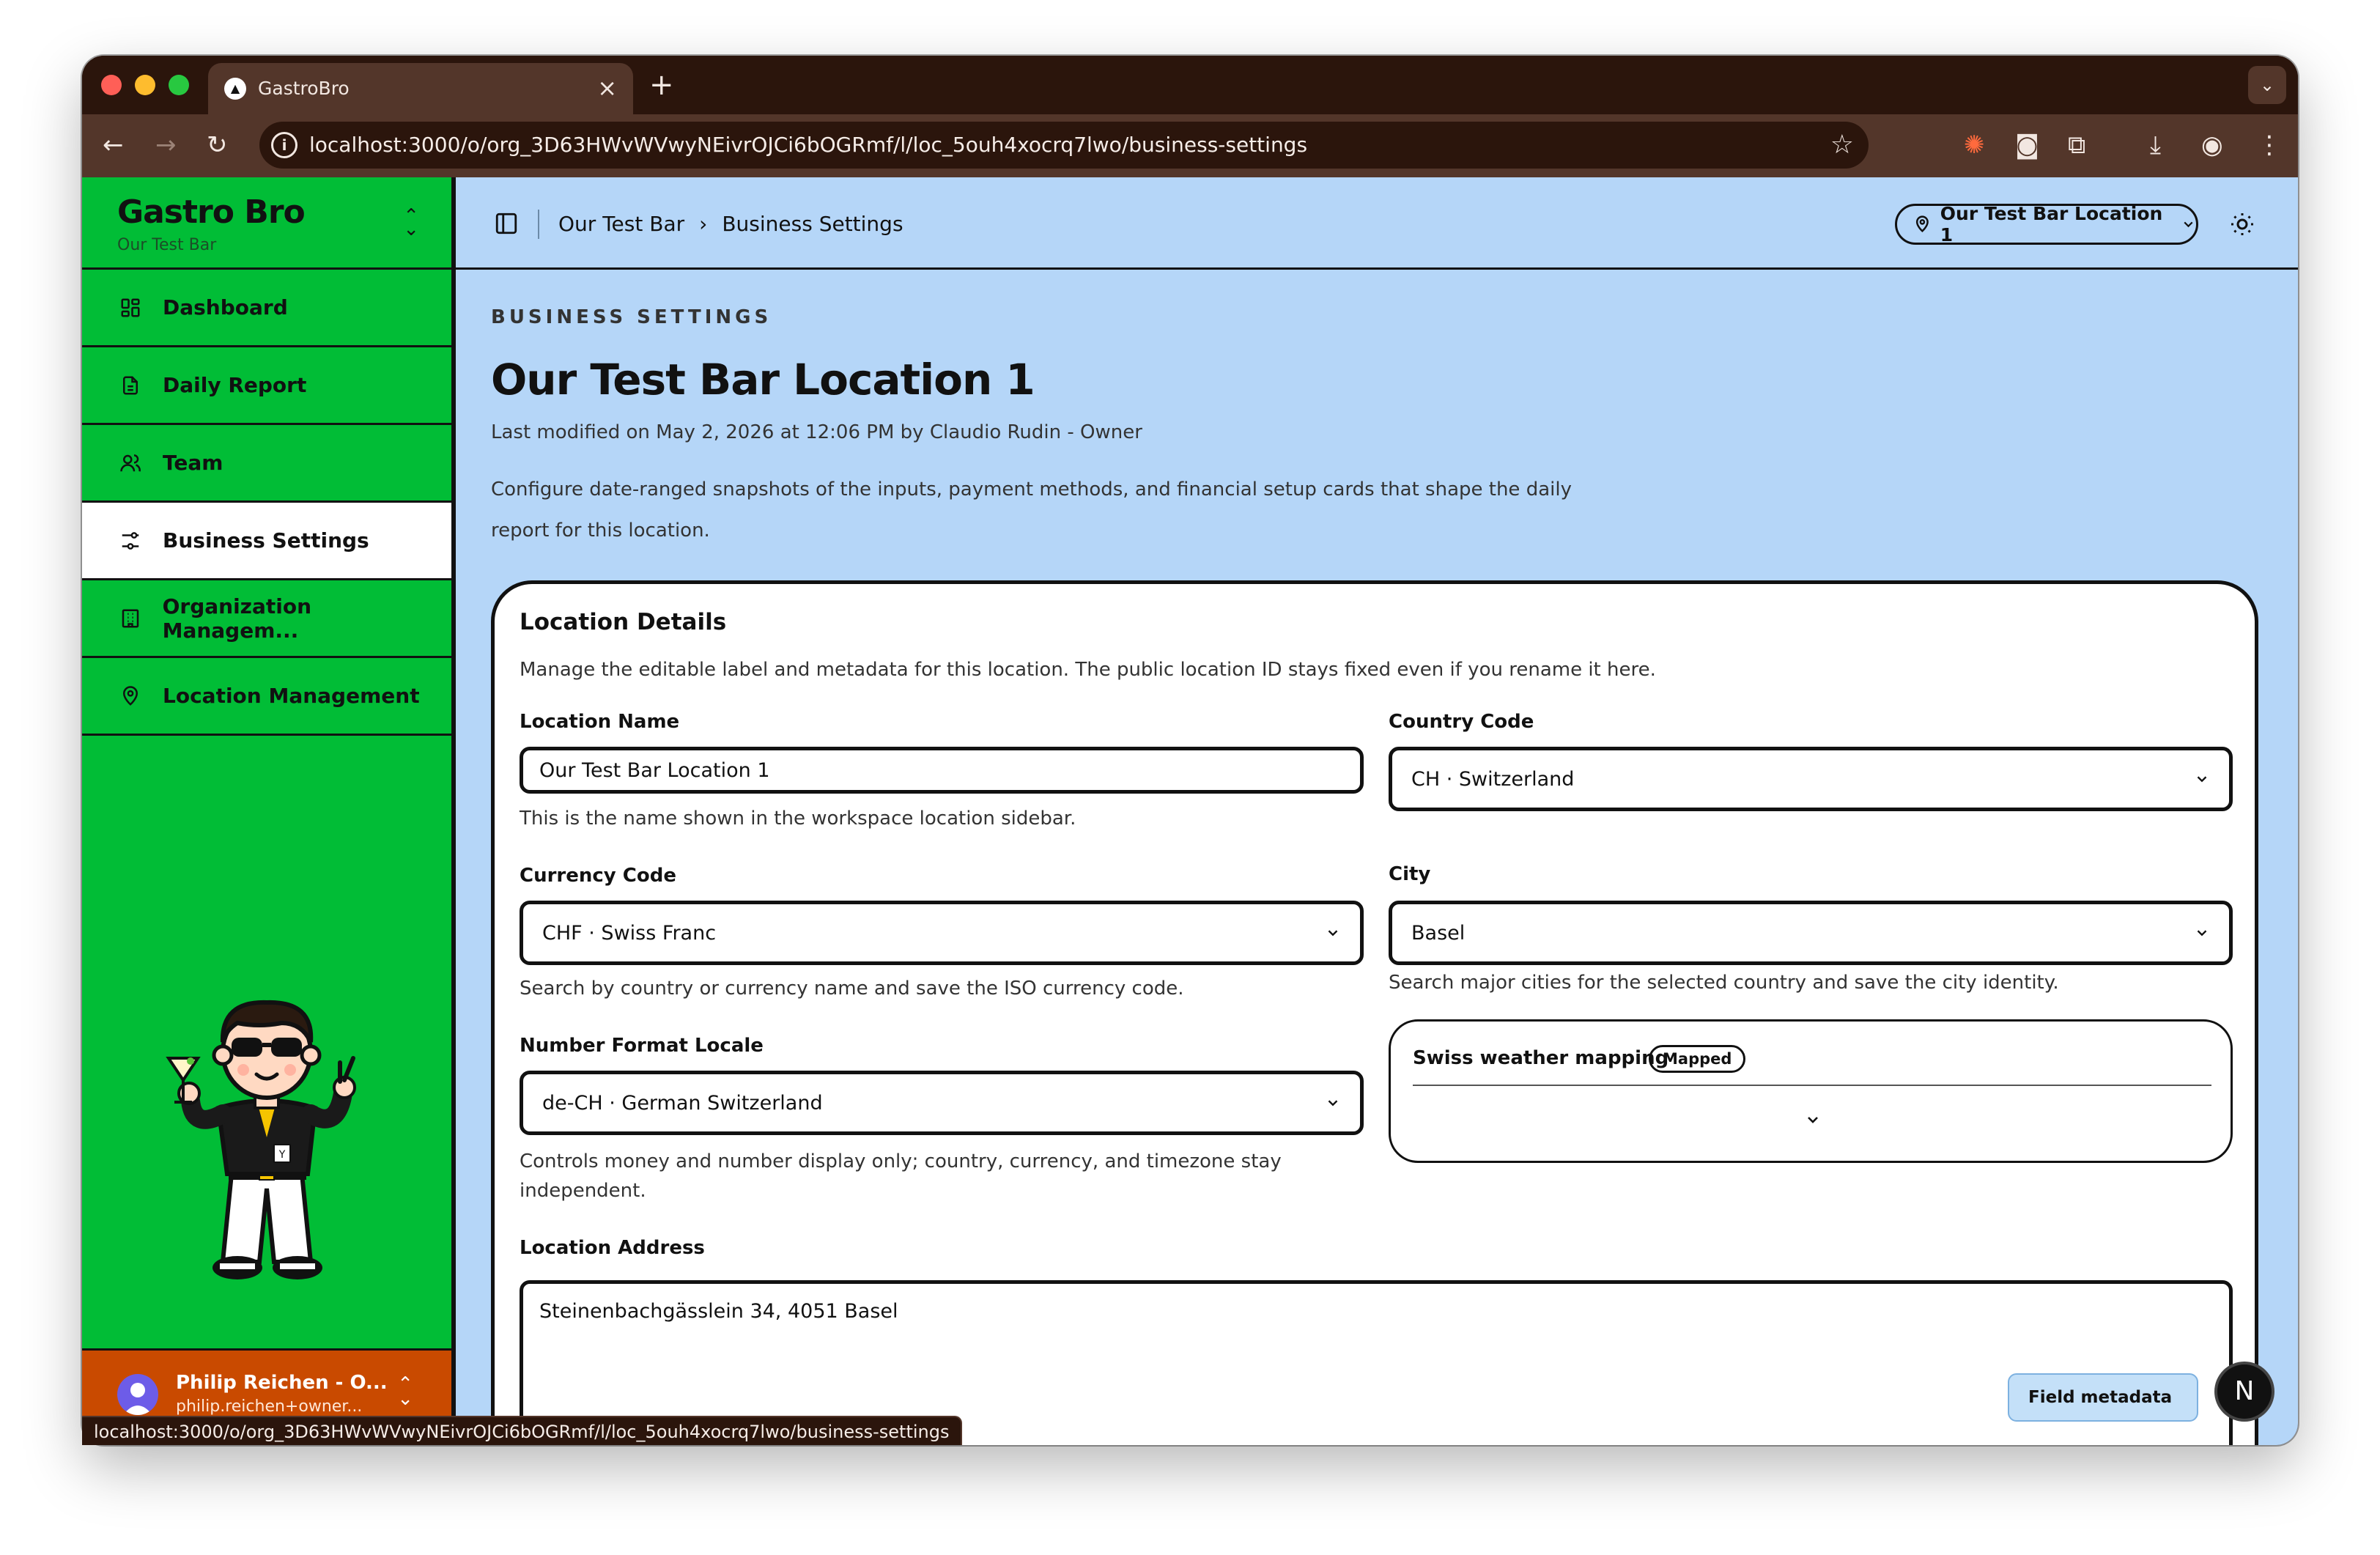 The width and height of the screenshot is (2380, 1555). What do you see at coordinates (812, 224) in the screenshot?
I see `breadcrumb-current: Business Settings` at bounding box center [812, 224].